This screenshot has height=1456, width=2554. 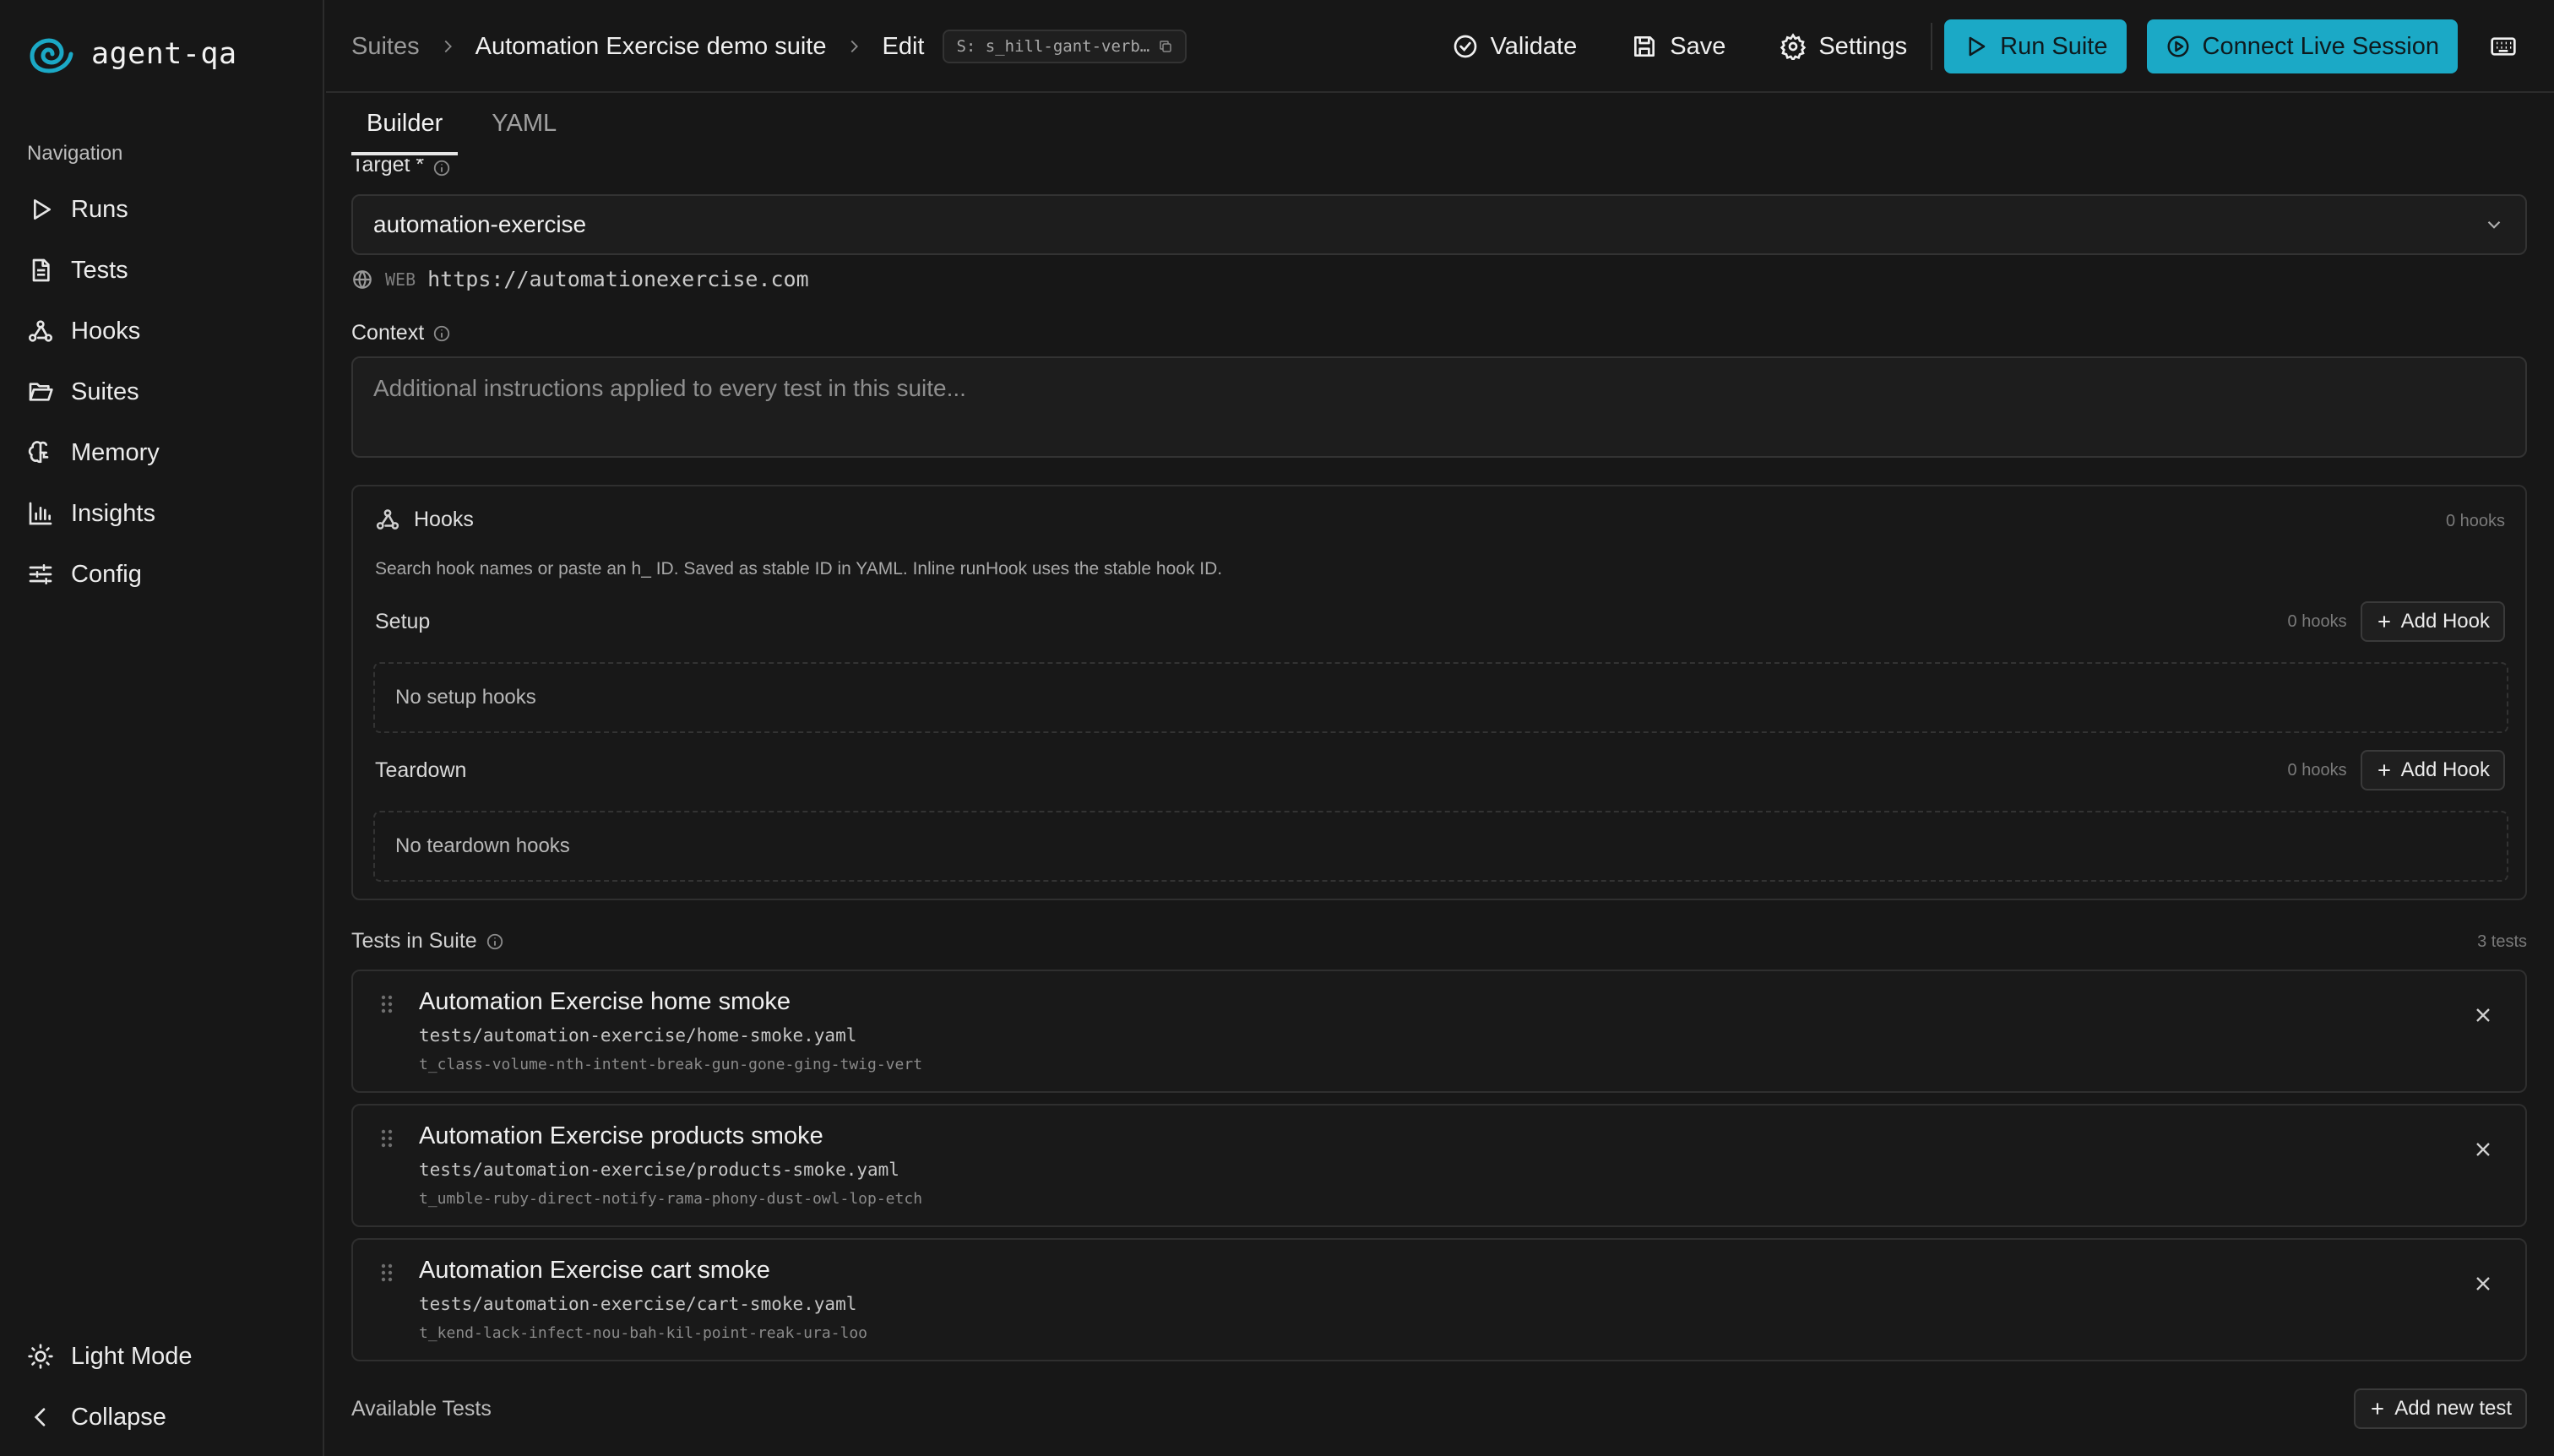 I want to click on target-select-value: automation-exercise, so click(x=480, y=224).